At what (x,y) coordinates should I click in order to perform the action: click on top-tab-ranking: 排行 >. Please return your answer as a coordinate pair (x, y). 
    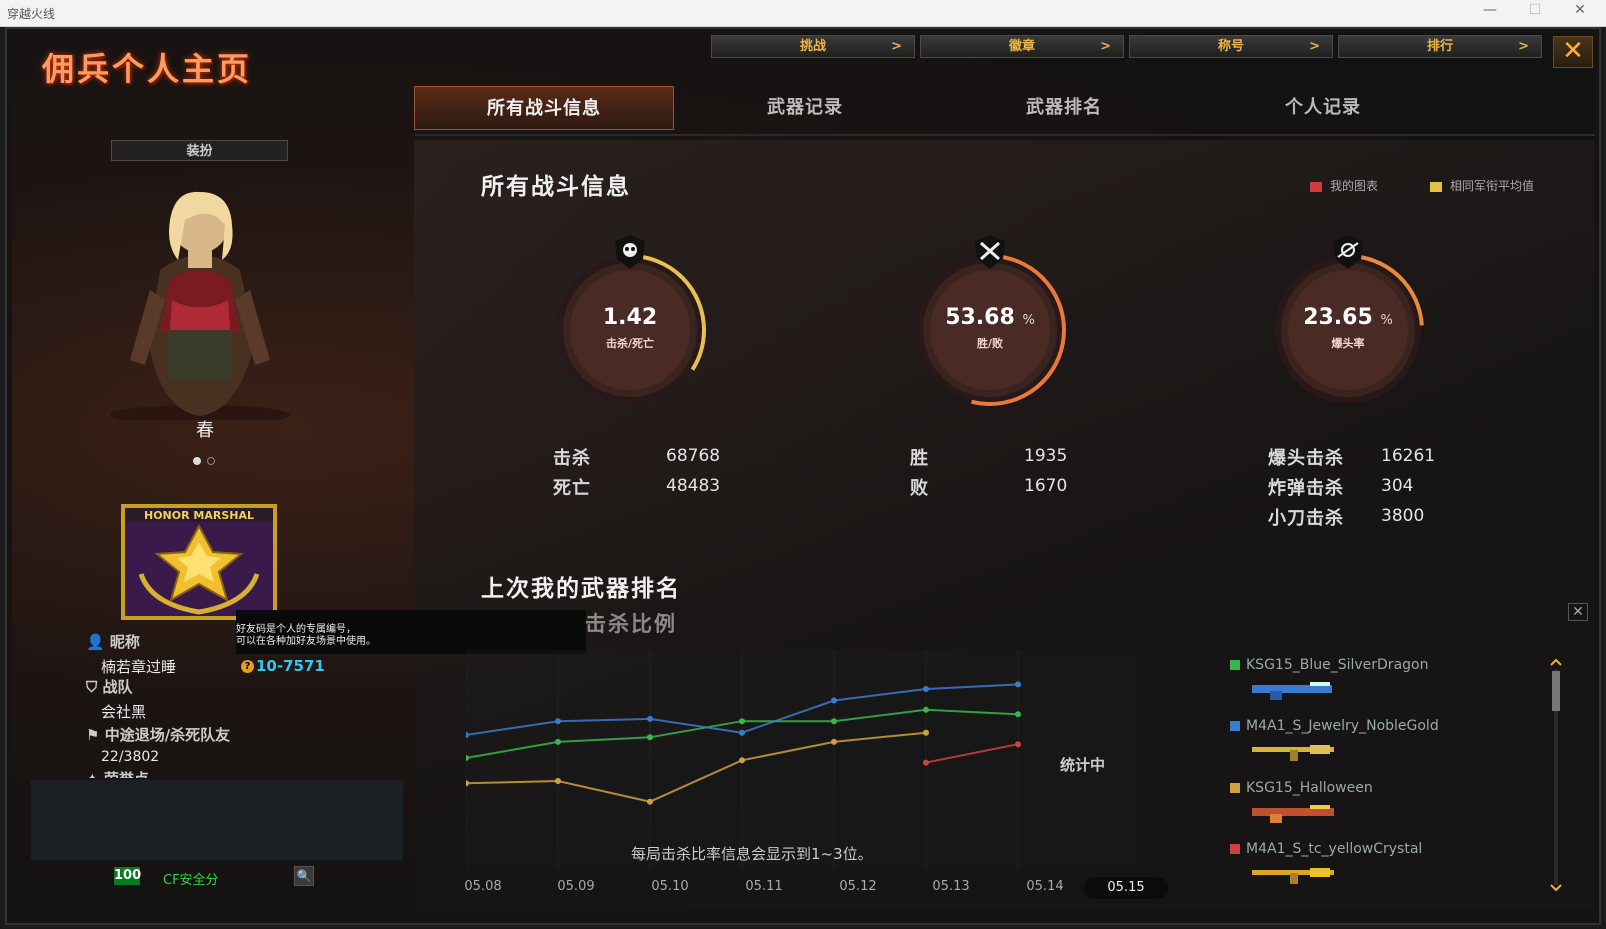
    Looking at the image, I should click on (1440, 46).